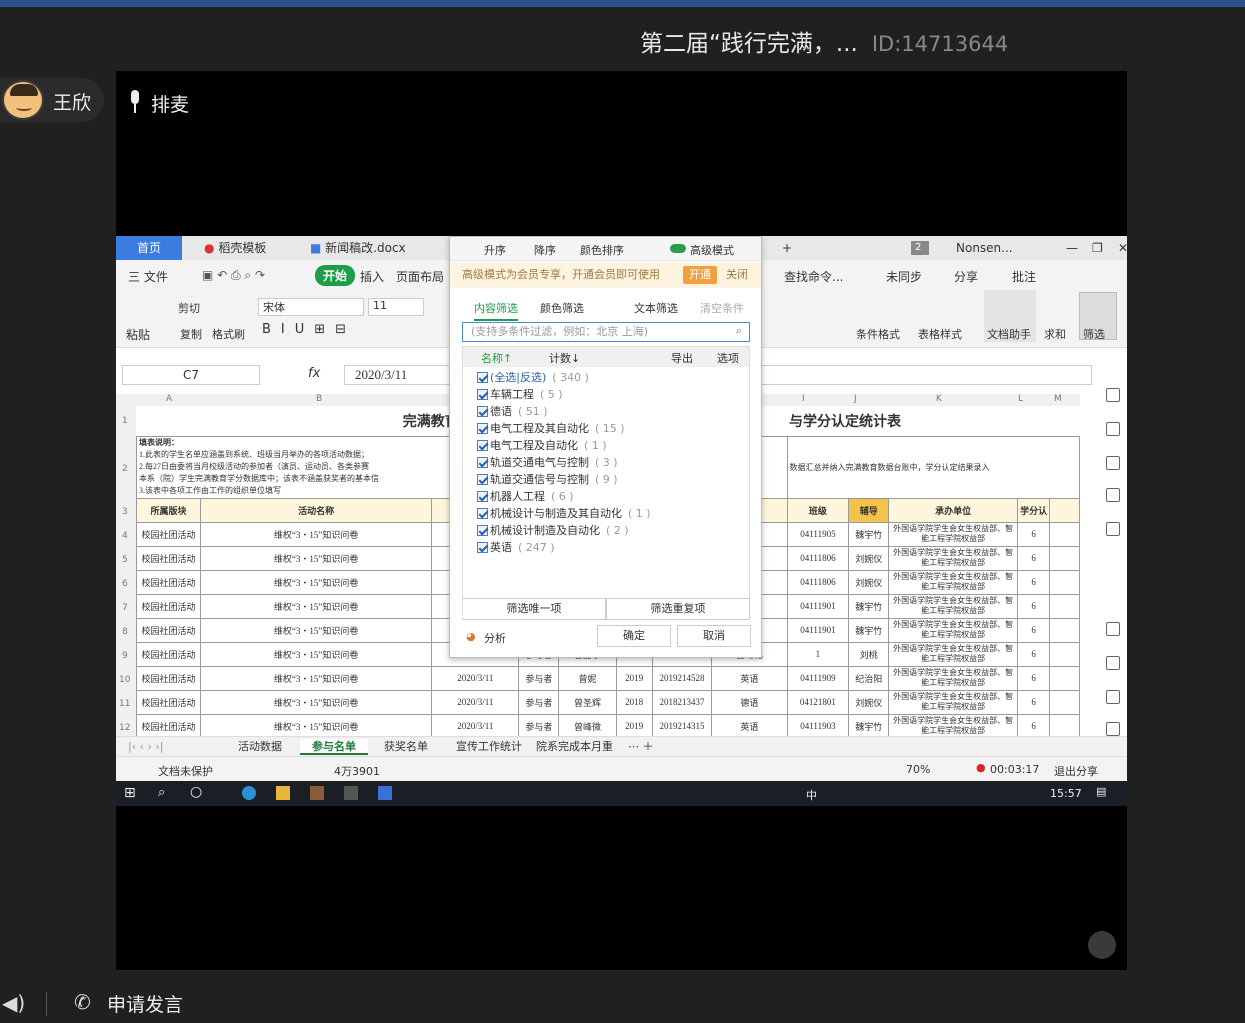  I want to click on filter-list-item: 机械设计制造及自动化 ( 2 ), so click(553, 530).